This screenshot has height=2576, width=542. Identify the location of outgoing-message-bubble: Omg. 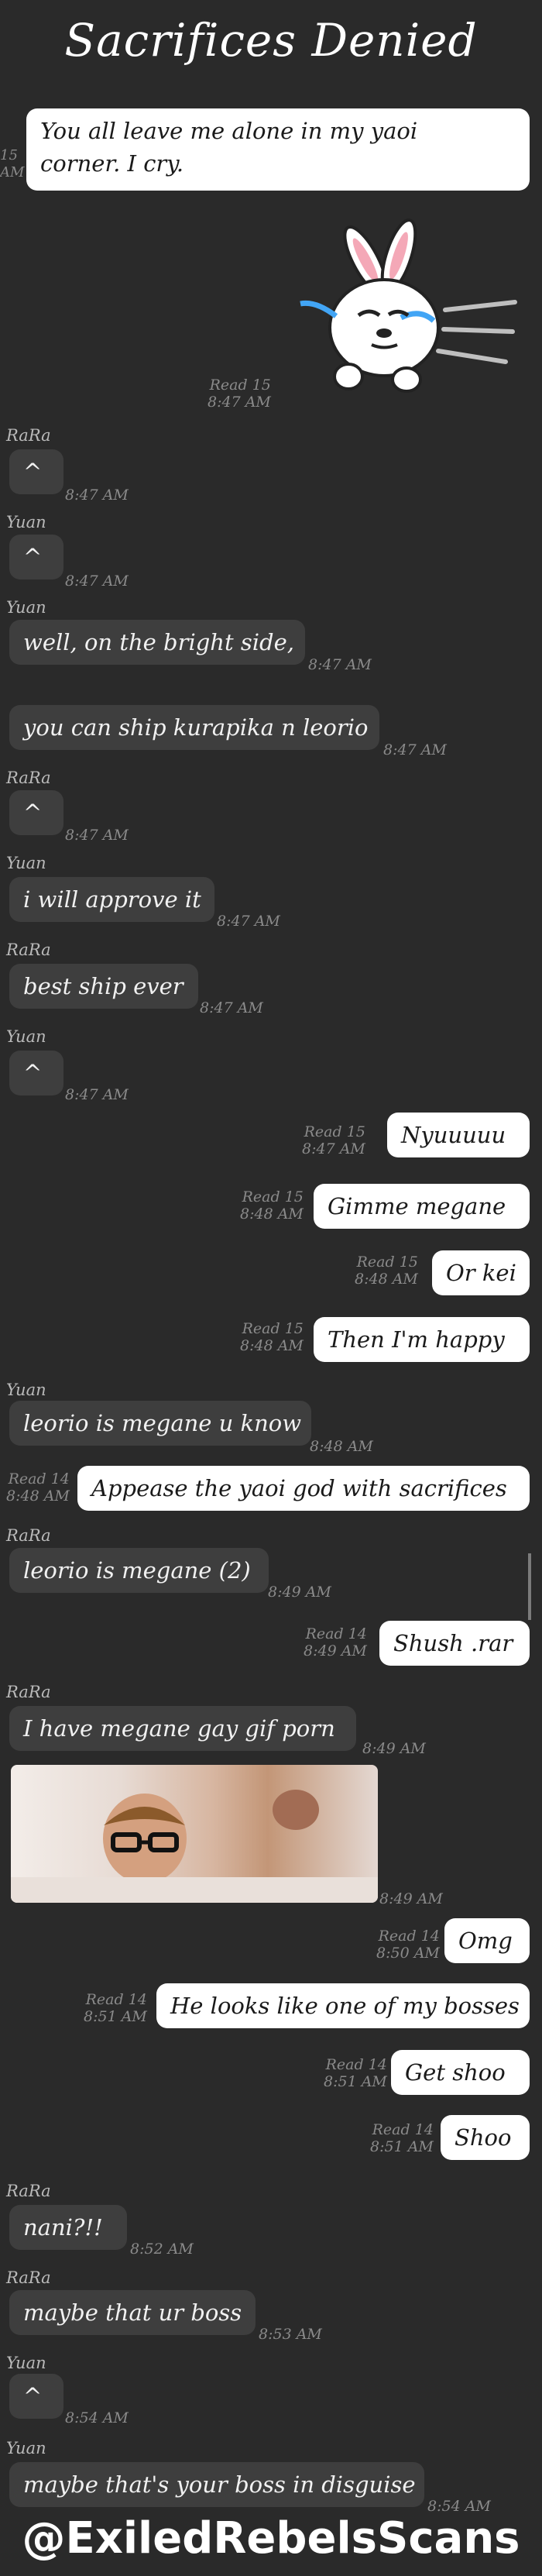
(487, 1940).